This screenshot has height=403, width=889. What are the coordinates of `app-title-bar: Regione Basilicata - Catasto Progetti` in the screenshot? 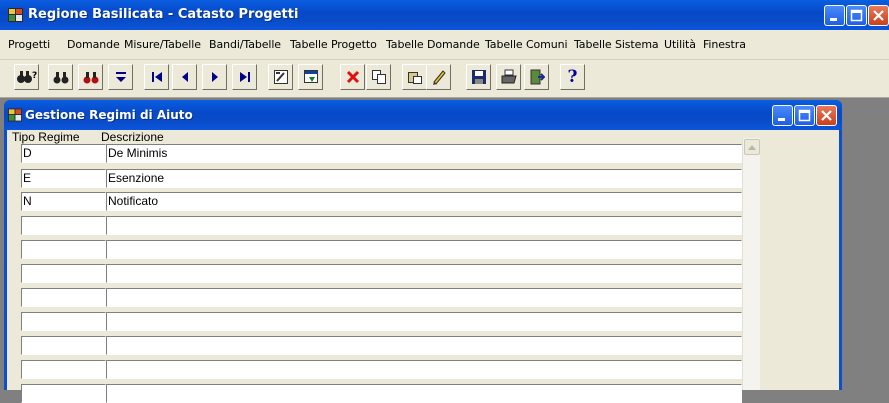 It's located at (444, 15).